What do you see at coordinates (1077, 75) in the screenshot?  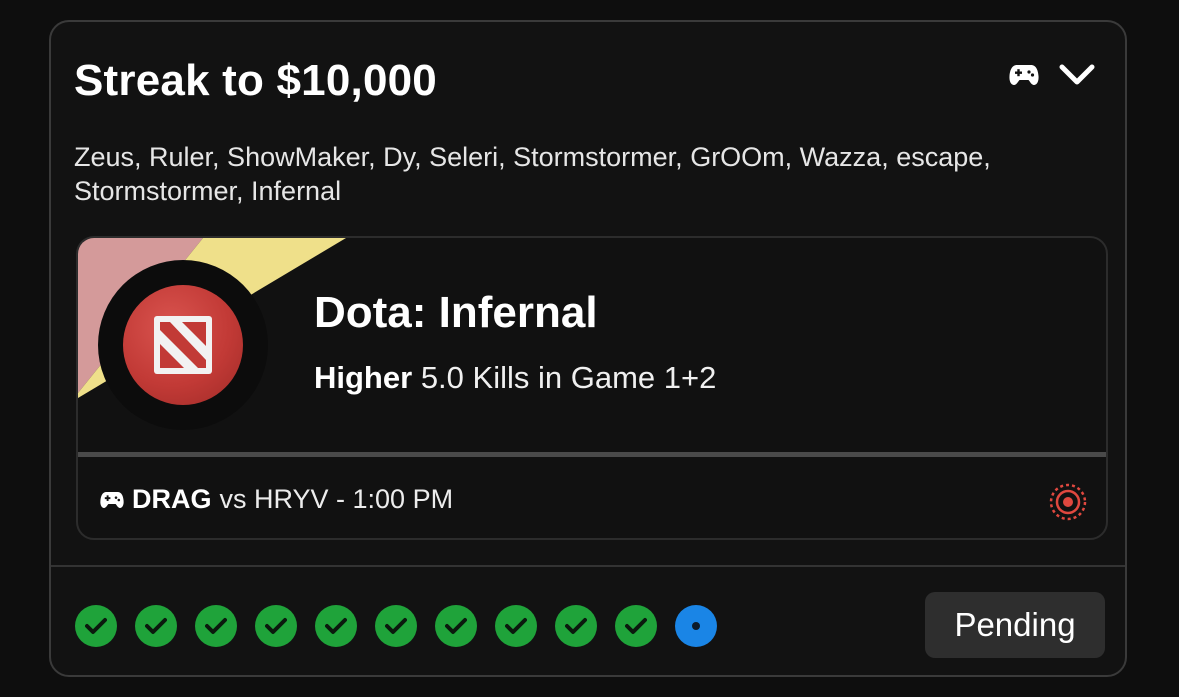 I see `chevron-down-icon` at bounding box center [1077, 75].